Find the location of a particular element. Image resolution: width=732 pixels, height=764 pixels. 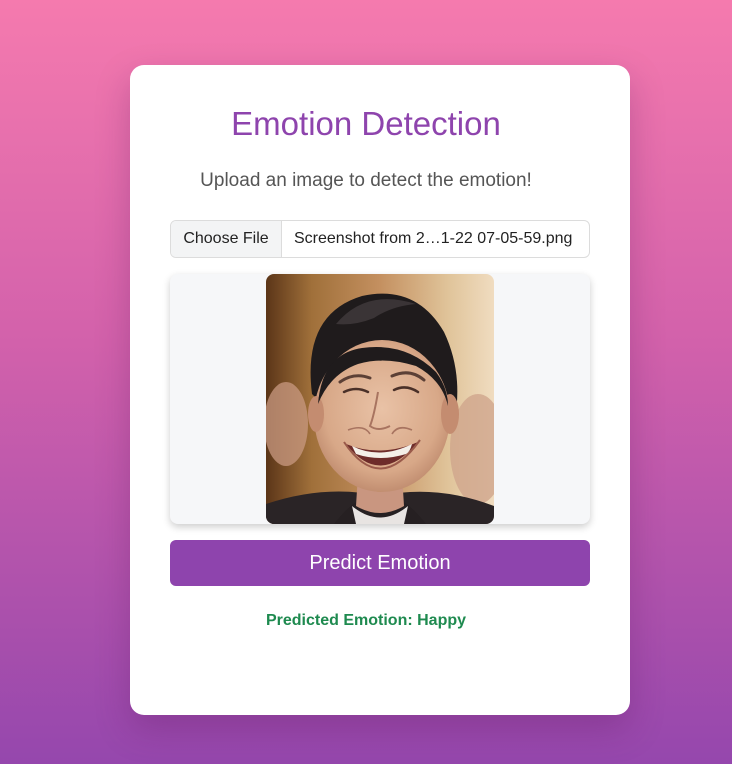

predict-emotion-button: Predict Emotion is located at coordinates (380, 563).